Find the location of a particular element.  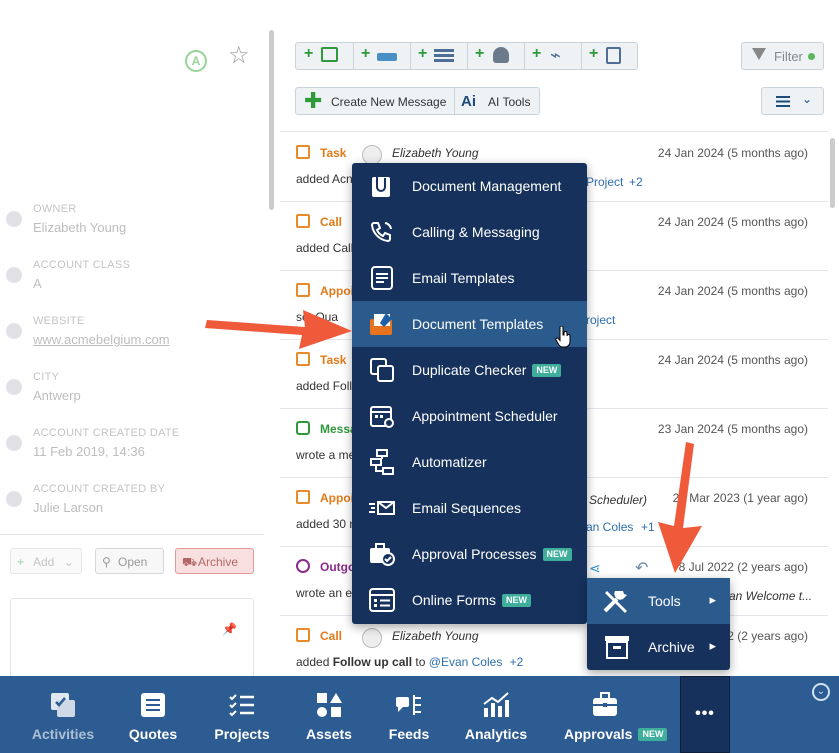

nav-label: Assets is located at coordinates (329, 734).